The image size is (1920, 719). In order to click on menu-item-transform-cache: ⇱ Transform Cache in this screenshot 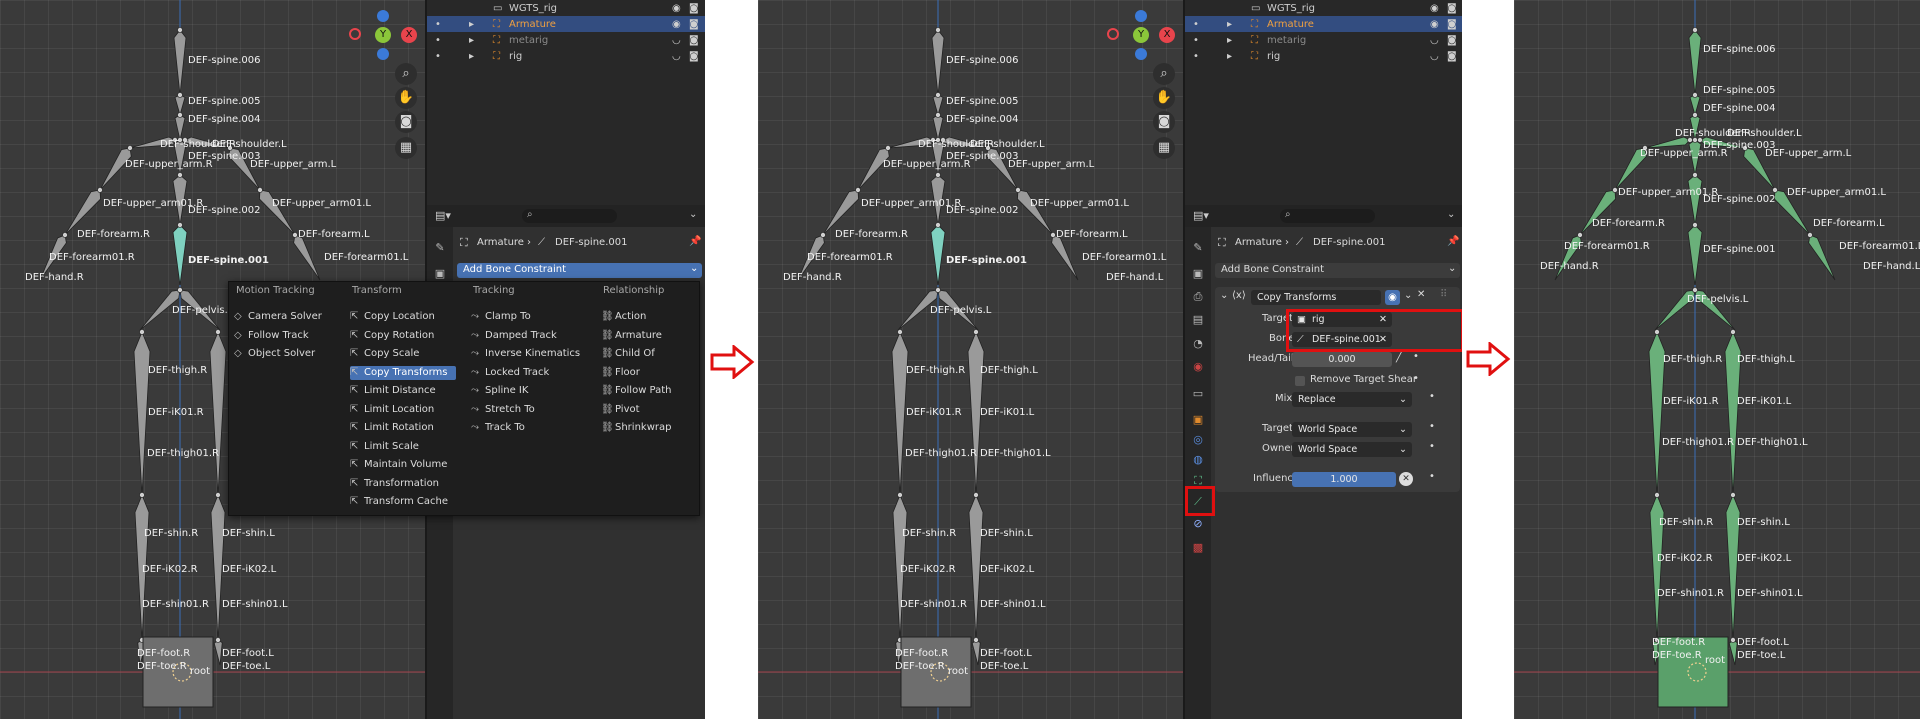, I will do `click(399, 502)`.